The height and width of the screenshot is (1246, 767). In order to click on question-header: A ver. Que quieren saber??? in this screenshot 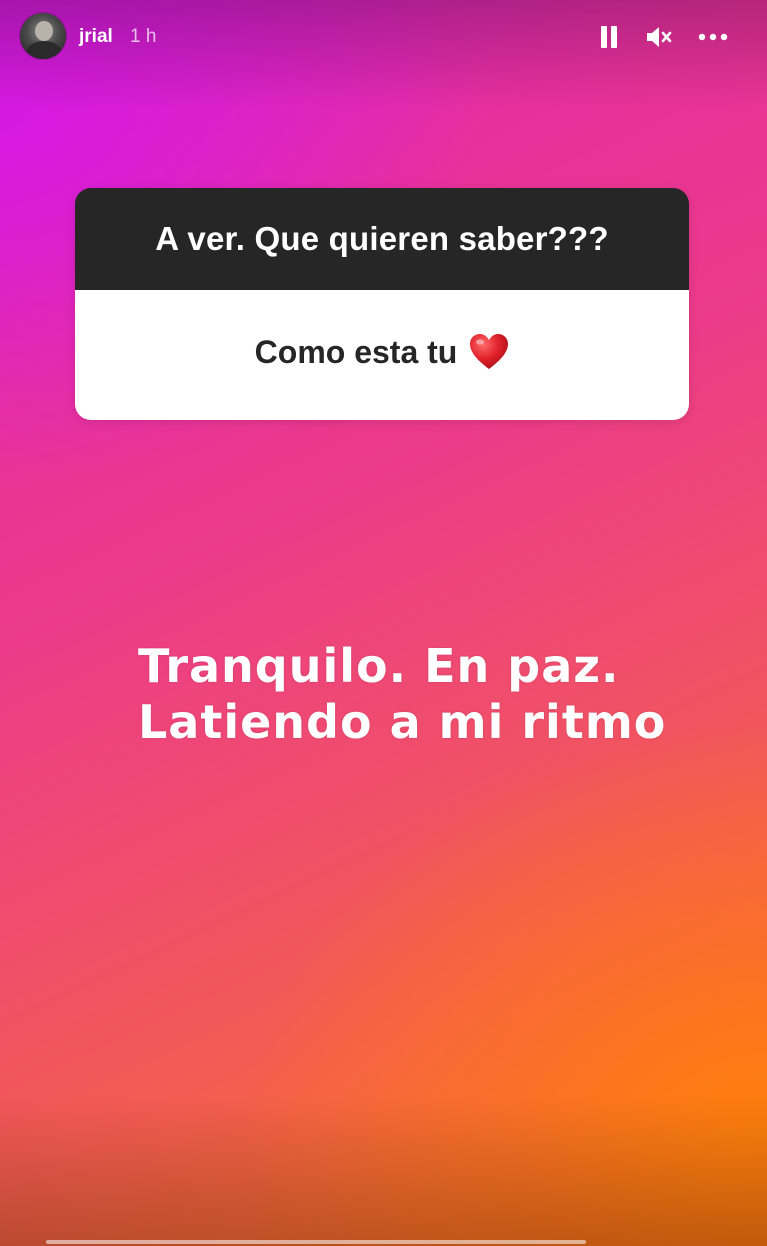, I will do `click(382, 239)`.